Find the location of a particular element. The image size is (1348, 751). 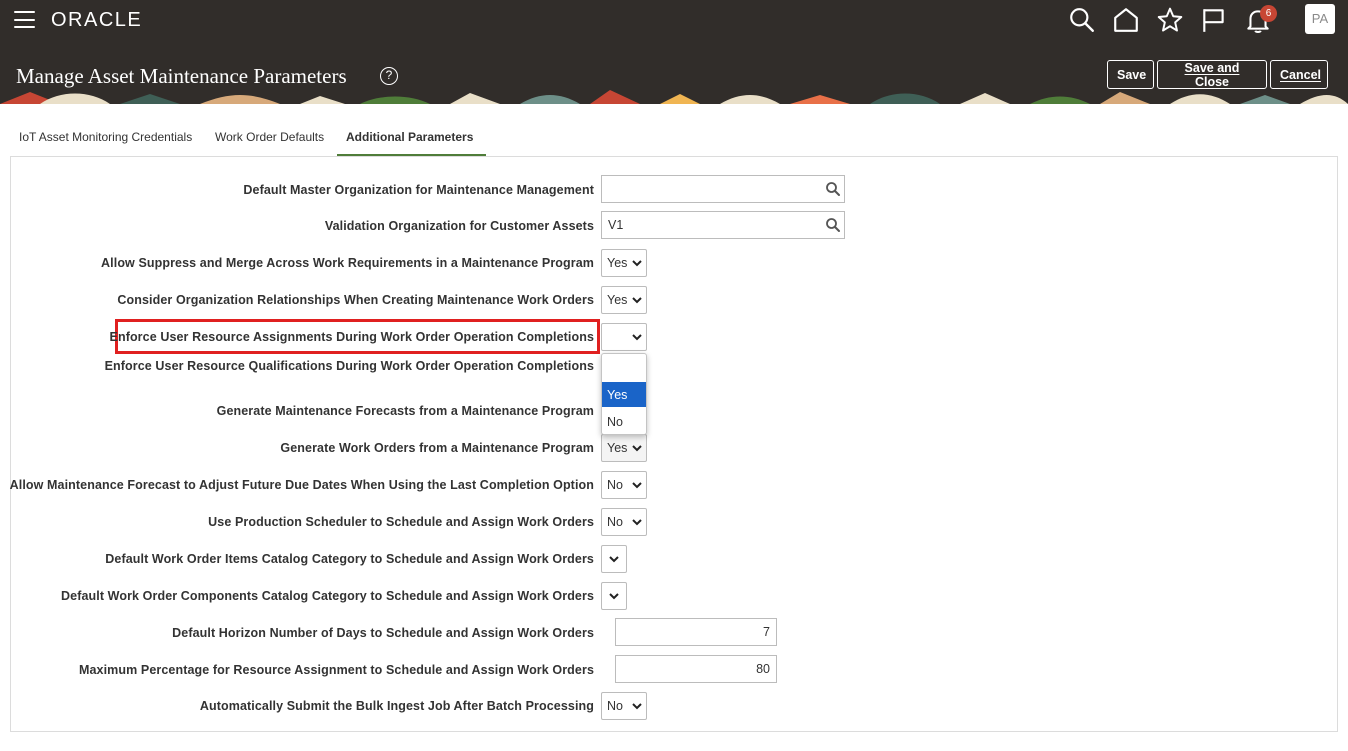

home-icon is located at coordinates (1126, 20).